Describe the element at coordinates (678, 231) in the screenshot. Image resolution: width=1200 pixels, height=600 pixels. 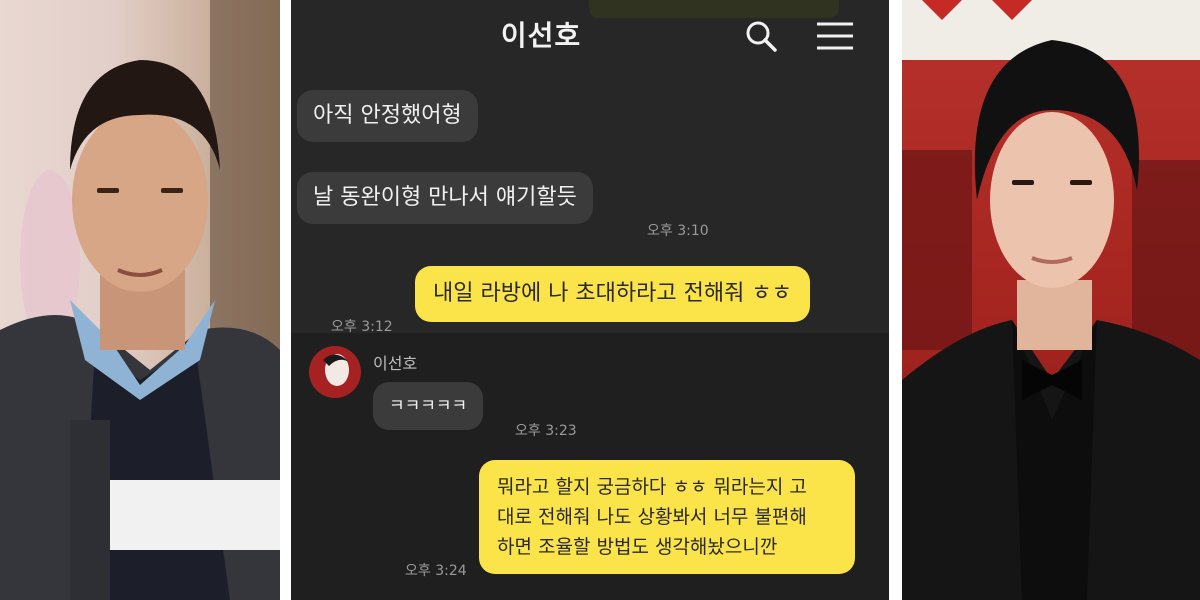
I see `message-time: 오후 3:10` at that location.